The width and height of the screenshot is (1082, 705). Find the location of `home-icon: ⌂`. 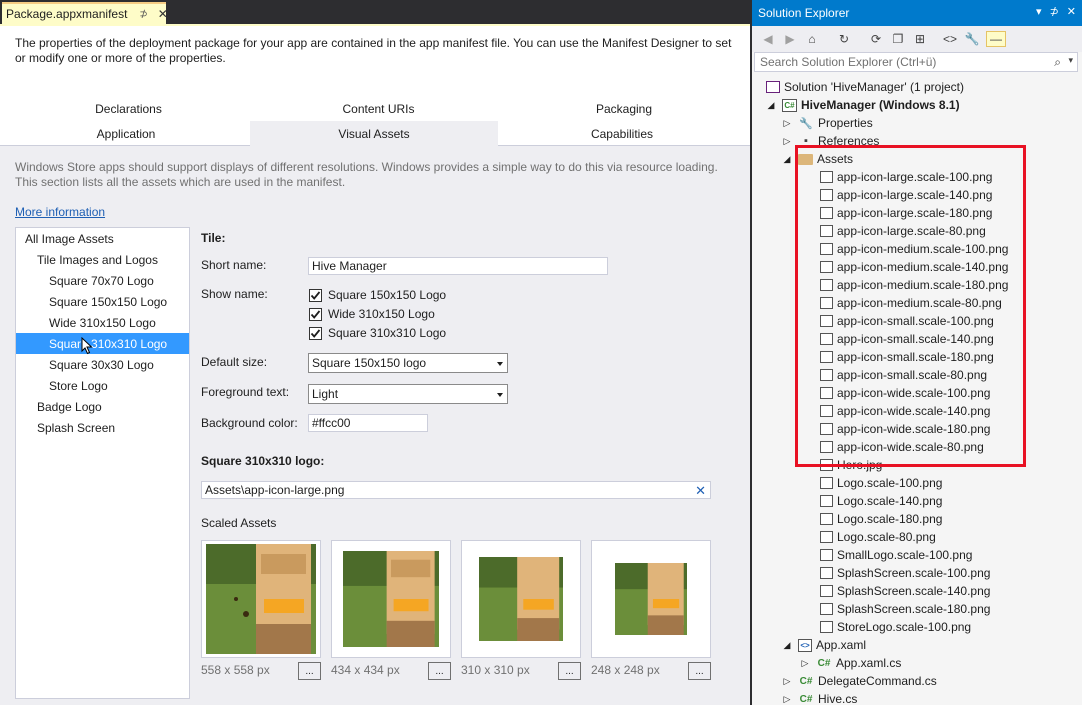

home-icon: ⌂ is located at coordinates (812, 39).